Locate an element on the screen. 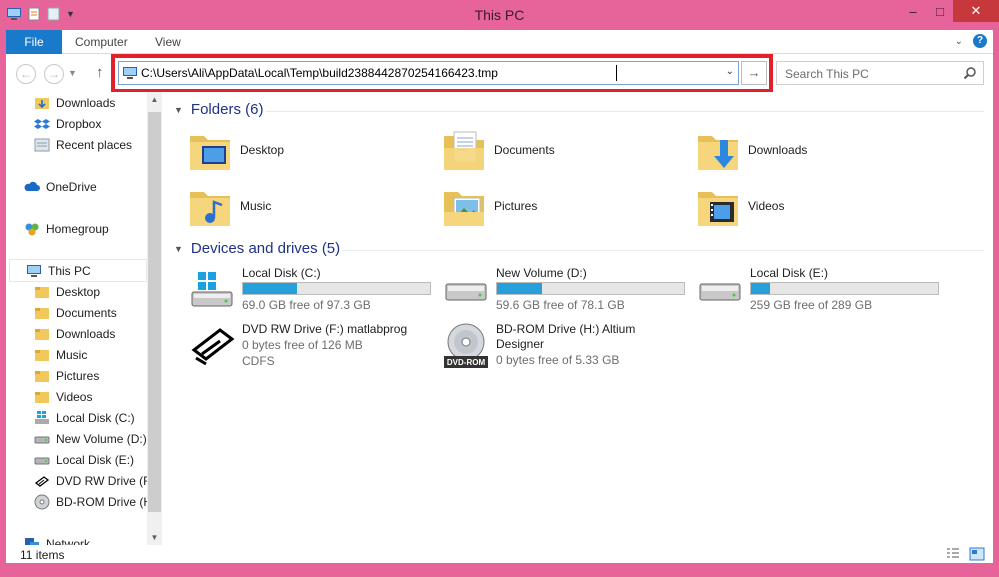 The height and width of the screenshot is (577, 999). folder-desktop: Desktop is located at coordinates (302, 150).